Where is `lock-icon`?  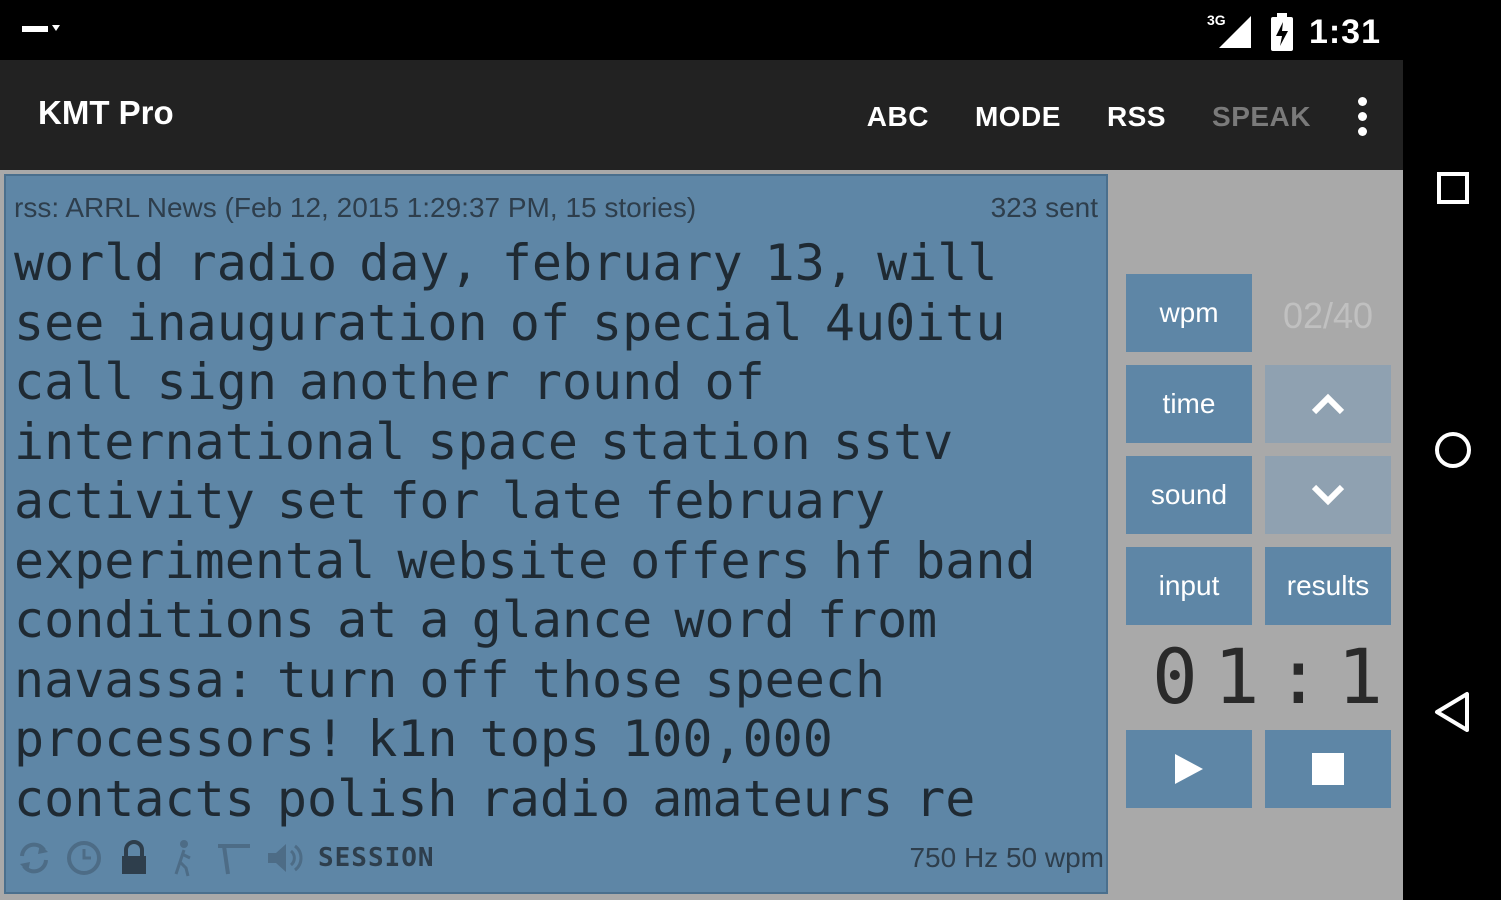 lock-icon is located at coordinates (134, 858).